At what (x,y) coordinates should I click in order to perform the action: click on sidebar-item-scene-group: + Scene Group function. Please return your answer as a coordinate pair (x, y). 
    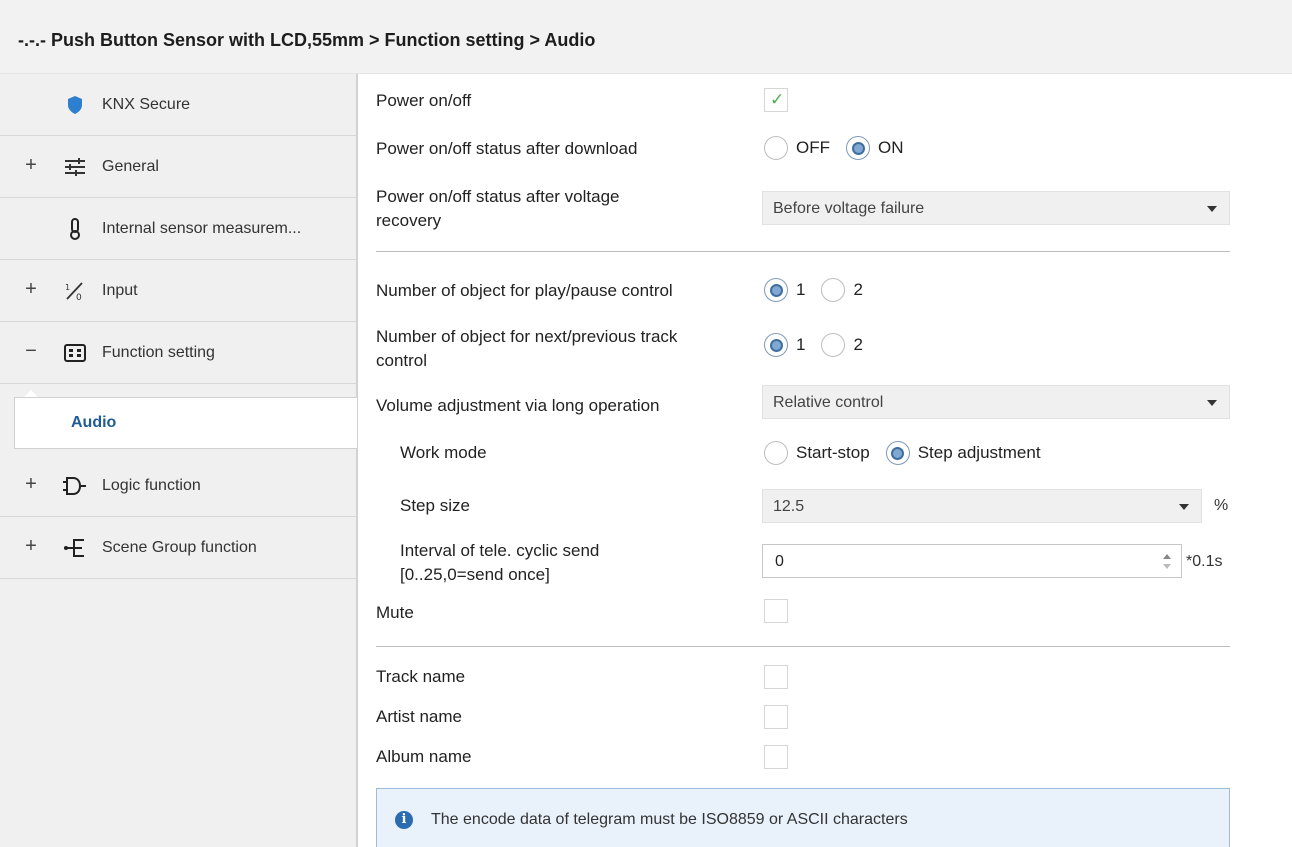
    Looking at the image, I should click on (178, 548).